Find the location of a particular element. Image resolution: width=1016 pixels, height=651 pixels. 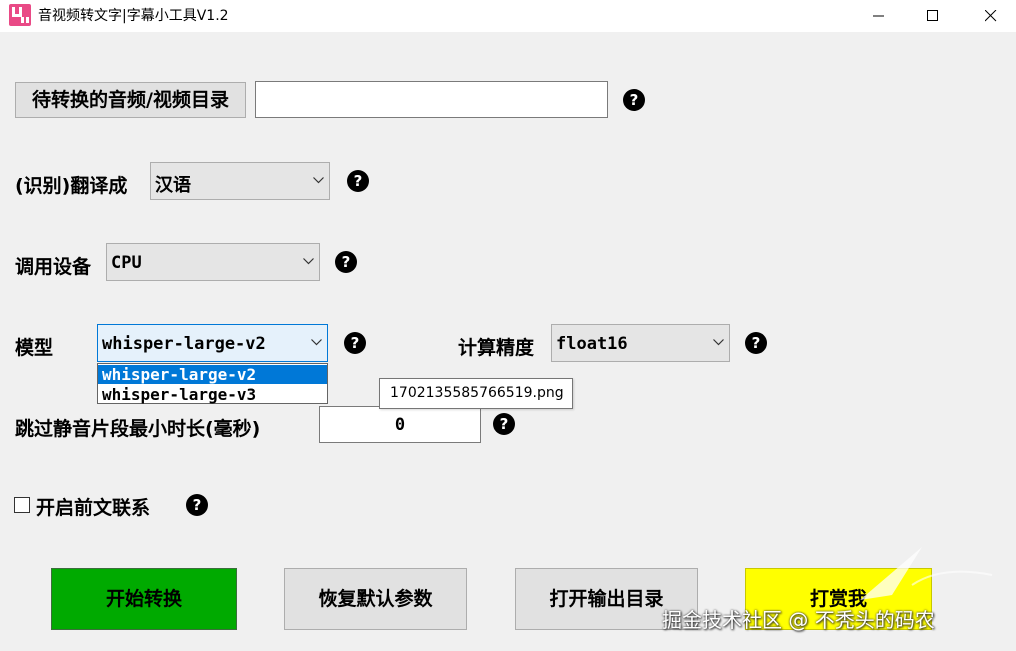

window-title: 音视频转文字|字幕小工具V1.2 is located at coordinates (133, 16).